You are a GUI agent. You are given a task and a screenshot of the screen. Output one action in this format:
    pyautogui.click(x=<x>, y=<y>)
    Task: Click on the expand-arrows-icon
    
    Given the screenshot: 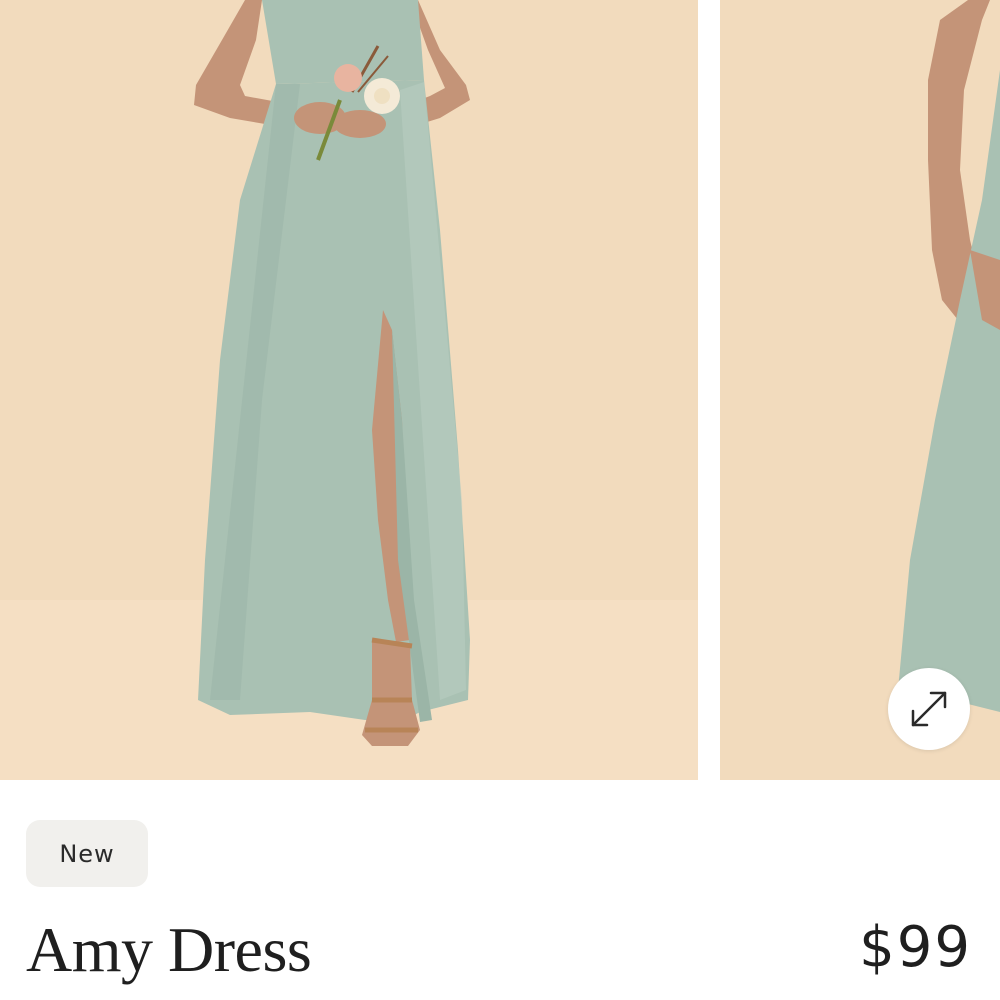 What is the action you would take?
    pyautogui.click(x=929, y=709)
    